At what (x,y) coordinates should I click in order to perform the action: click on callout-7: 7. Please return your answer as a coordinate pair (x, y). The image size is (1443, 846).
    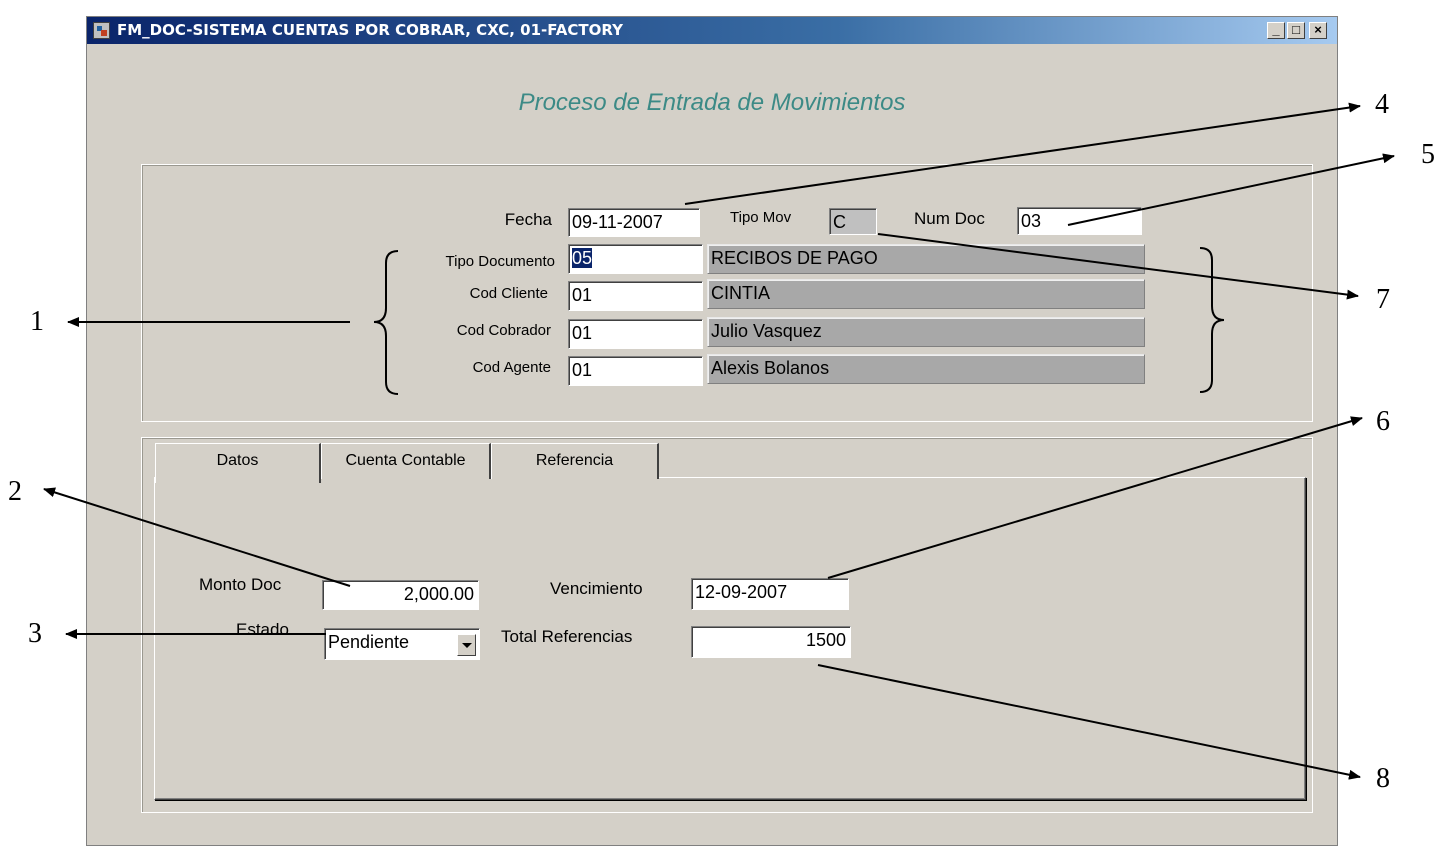
    Looking at the image, I should click on (1383, 299).